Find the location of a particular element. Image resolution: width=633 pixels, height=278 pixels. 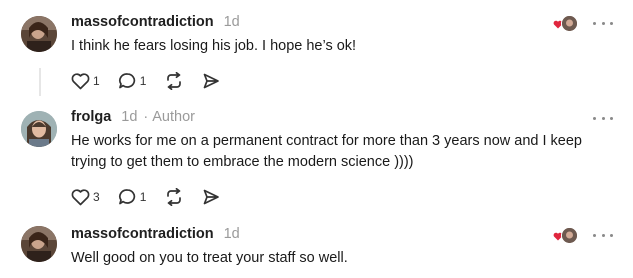

comment-actions: 3 1 is located at coordinates (154, 197).